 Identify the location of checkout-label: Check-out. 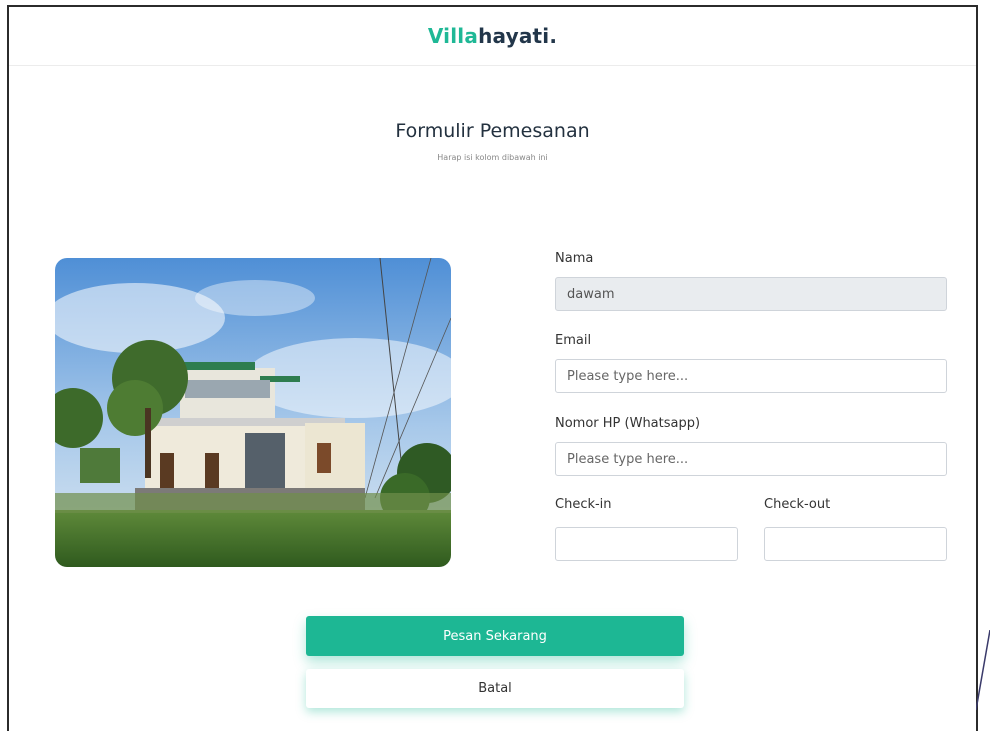
(797, 504).